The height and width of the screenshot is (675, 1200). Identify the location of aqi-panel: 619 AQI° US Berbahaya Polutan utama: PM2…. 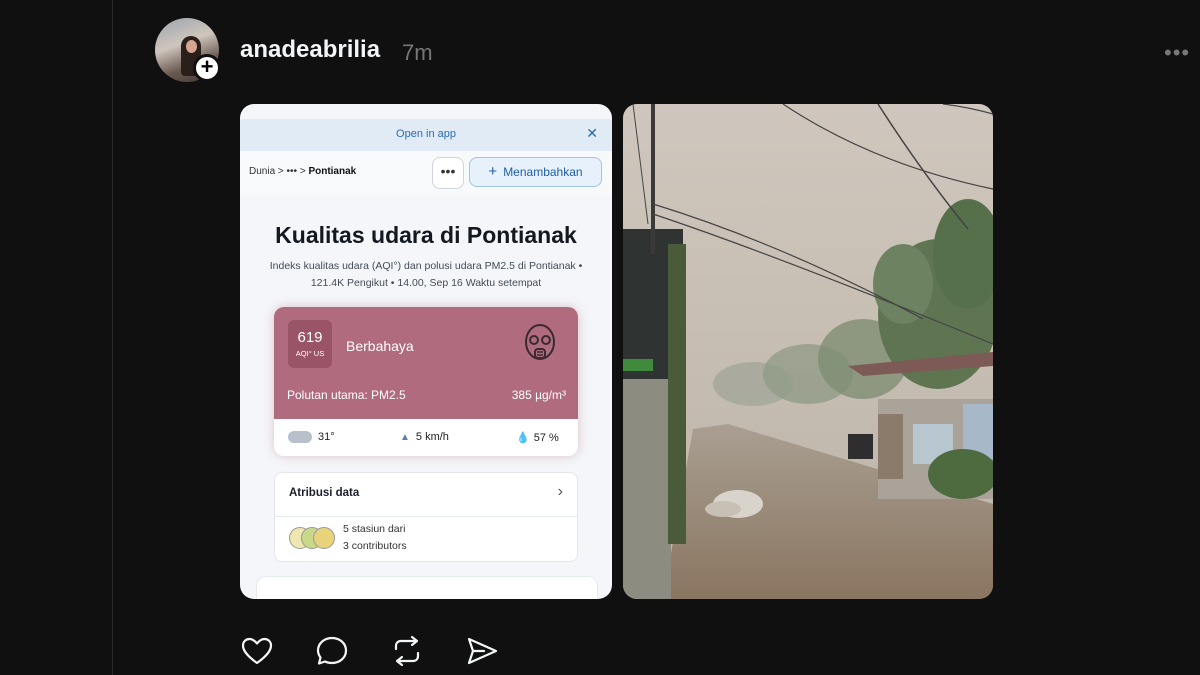
(426, 363).